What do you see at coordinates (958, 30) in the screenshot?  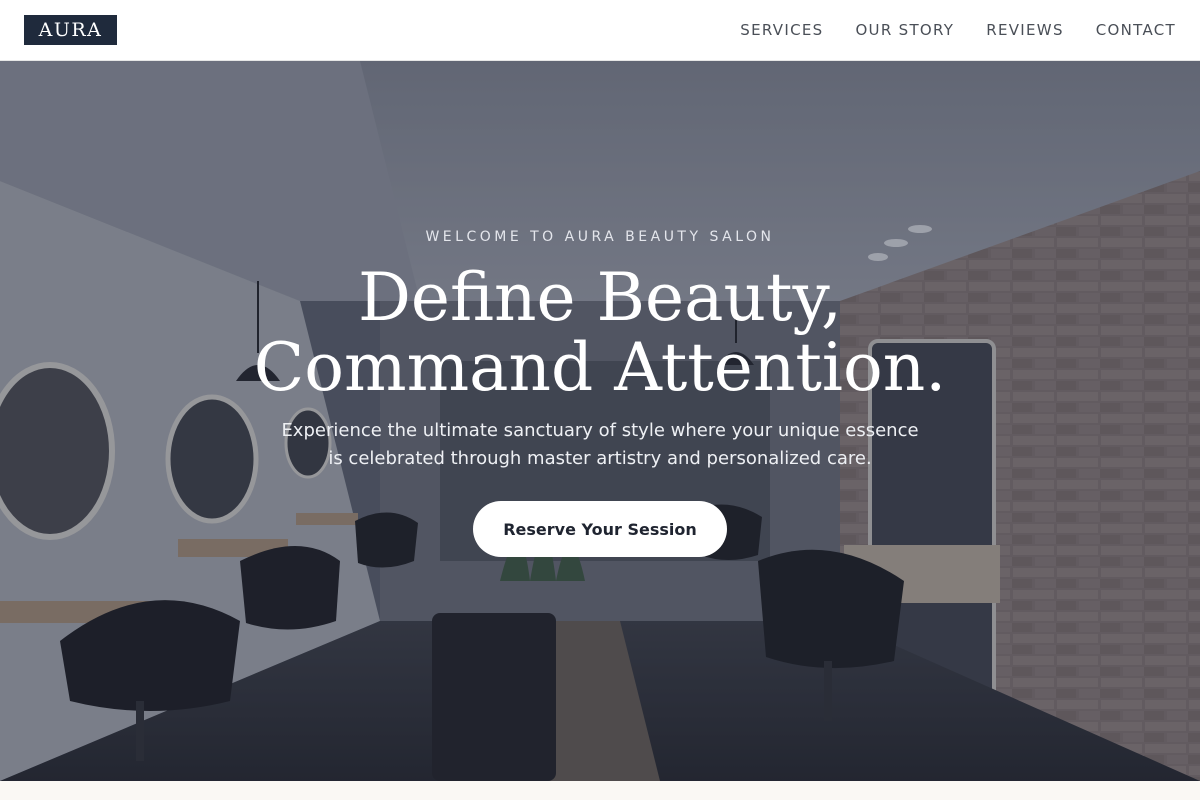 I see `main-nav: SERVICES OUR STORY REVIEWS CONTACT` at bounding box center [958, 30].